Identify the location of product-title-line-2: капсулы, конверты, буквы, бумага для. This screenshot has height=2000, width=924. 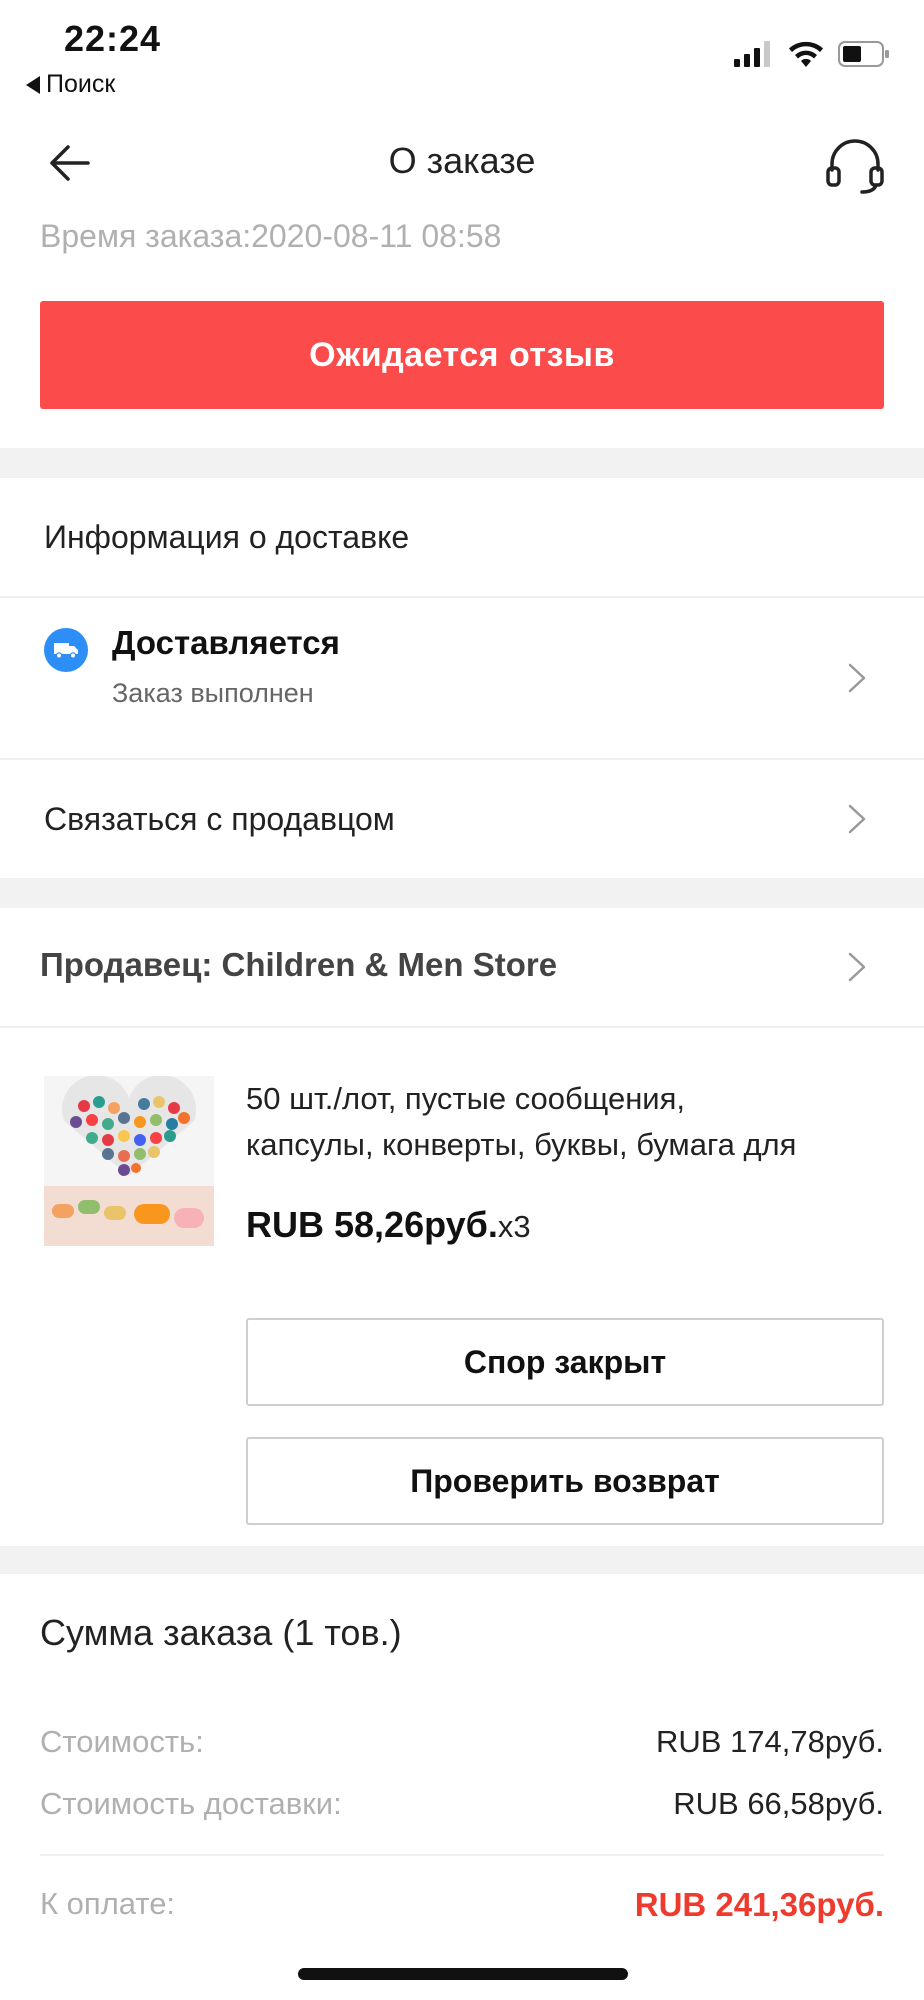
(521, 1144).